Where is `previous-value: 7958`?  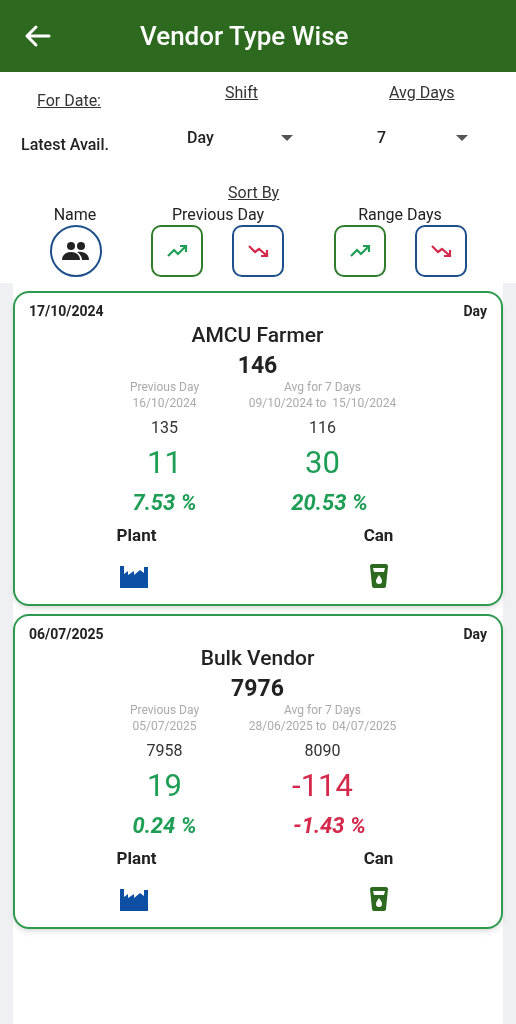
previous-value: 7958 is located at coordinates (164, 751).